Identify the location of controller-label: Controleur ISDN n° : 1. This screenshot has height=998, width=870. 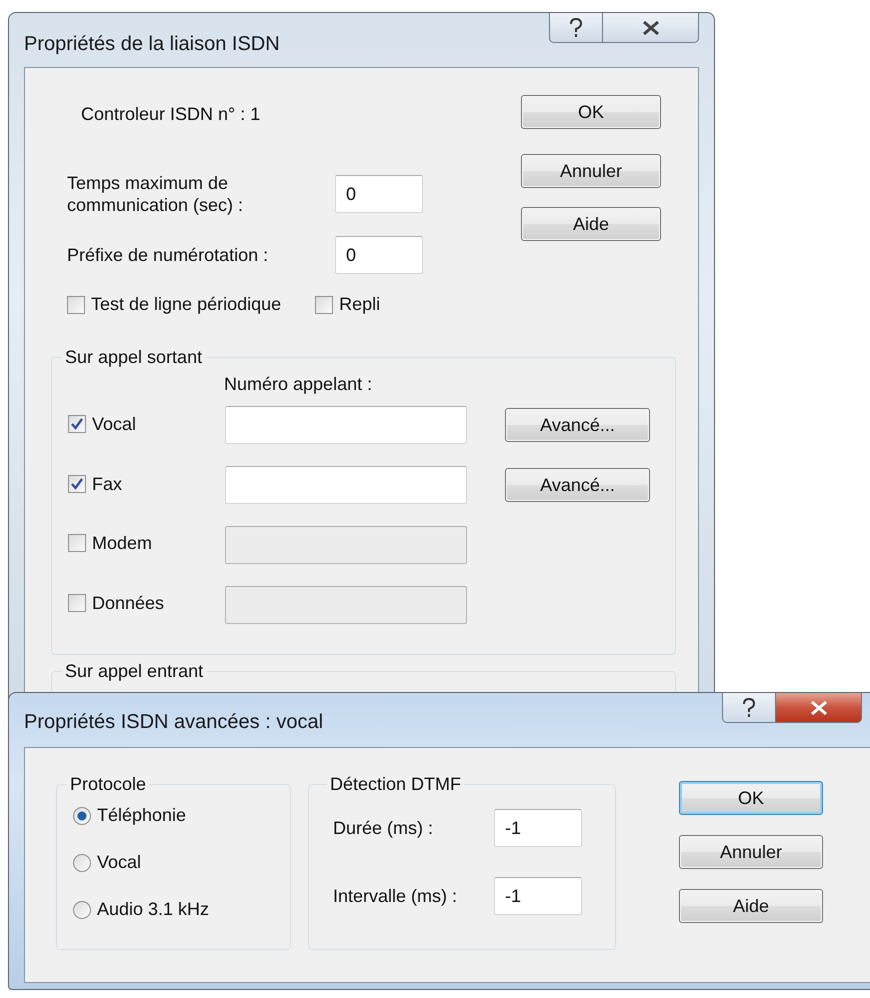
(171, 114).